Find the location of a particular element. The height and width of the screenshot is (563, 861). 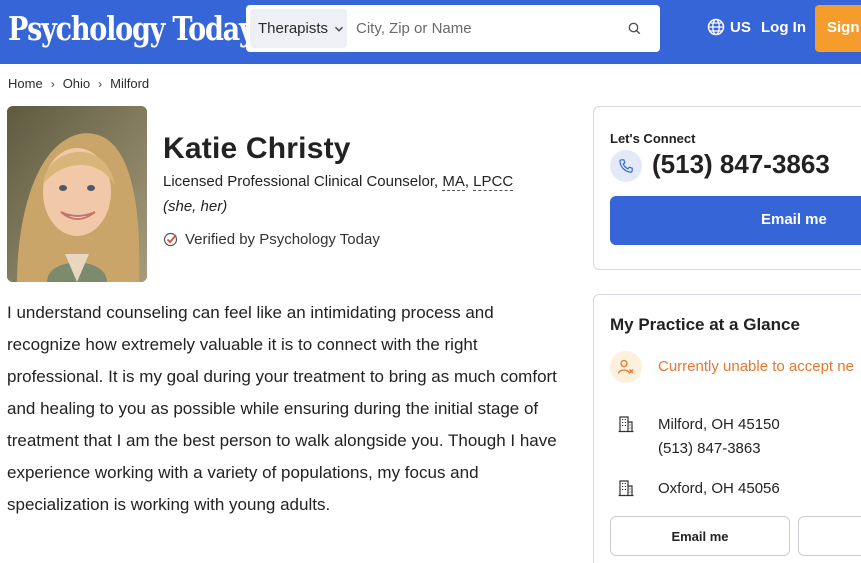

pronouns: (she, her) is located at coordinates (195, 206).